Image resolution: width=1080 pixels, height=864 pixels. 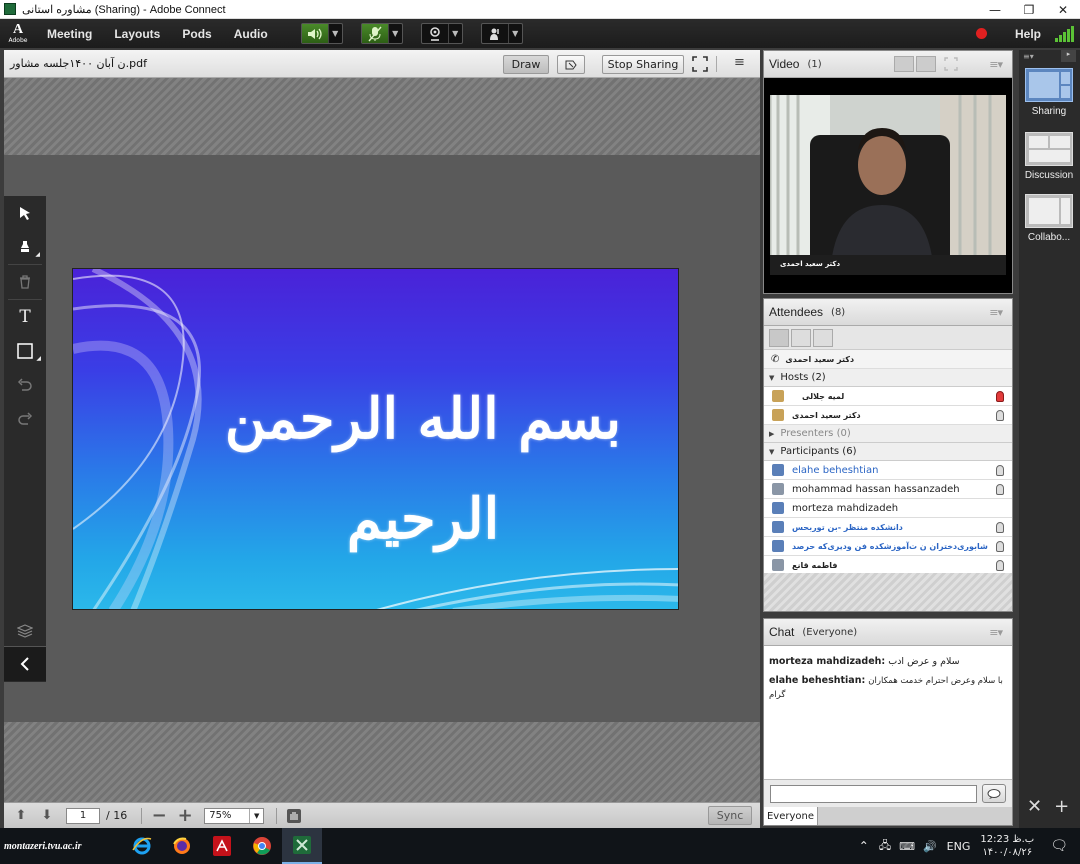 What do you see at coordinates (779, 337) in the screenshot?
I see `list-view-icon` at bounding box center [779, 337].